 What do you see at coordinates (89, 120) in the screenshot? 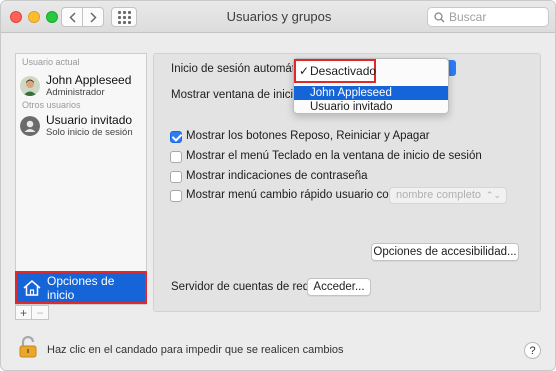
I see `user-name: Usuario invitado` at bounding box center [89, 120].